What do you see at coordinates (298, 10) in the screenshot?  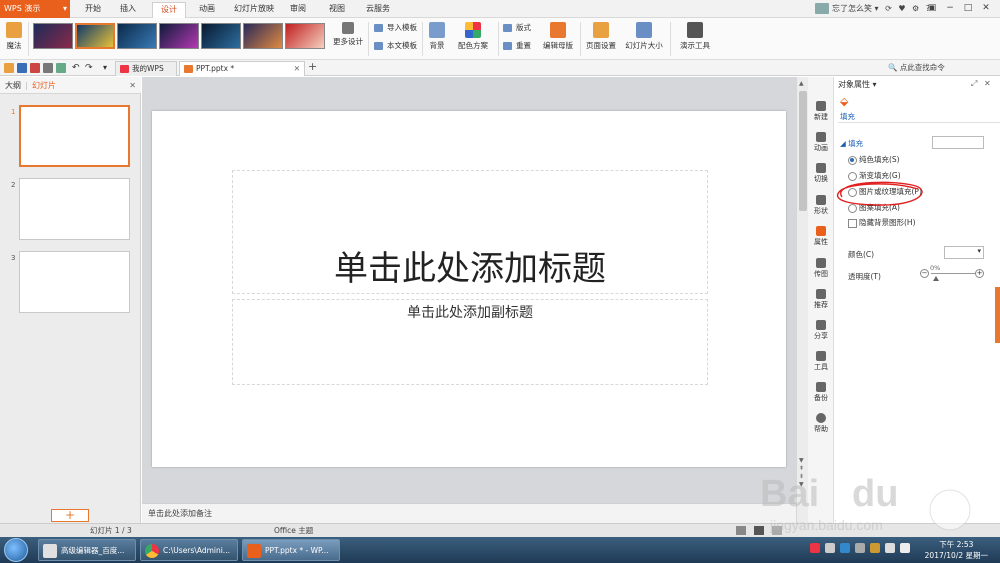 I see `tab-review: 审阅` at bounding box center [298, 10].